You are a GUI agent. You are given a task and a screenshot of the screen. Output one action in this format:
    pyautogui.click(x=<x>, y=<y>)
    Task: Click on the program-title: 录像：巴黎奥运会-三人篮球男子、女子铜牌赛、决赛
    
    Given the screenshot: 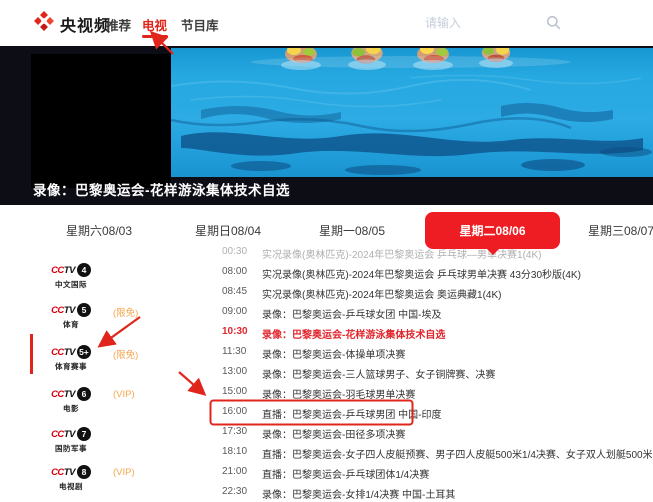 What is the action you would take?
    pyautogui.click(x=379, y=375)
    